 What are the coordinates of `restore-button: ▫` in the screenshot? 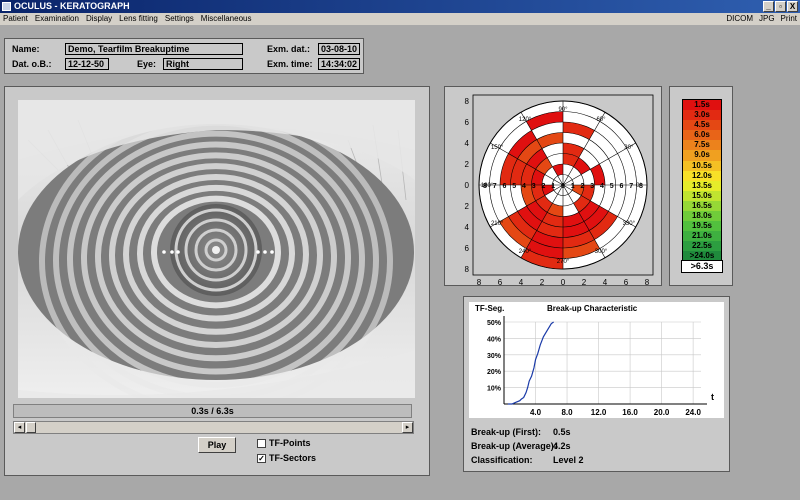 It's located at (780, 6).